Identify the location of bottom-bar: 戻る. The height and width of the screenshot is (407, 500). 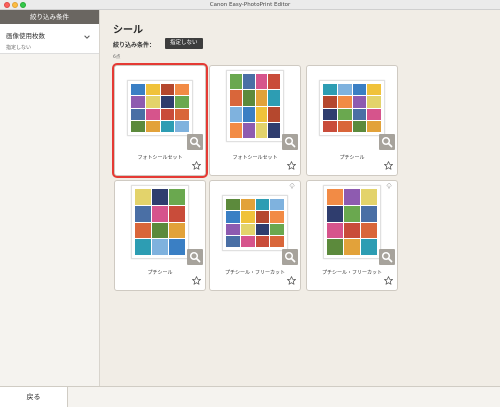
(250, 396).